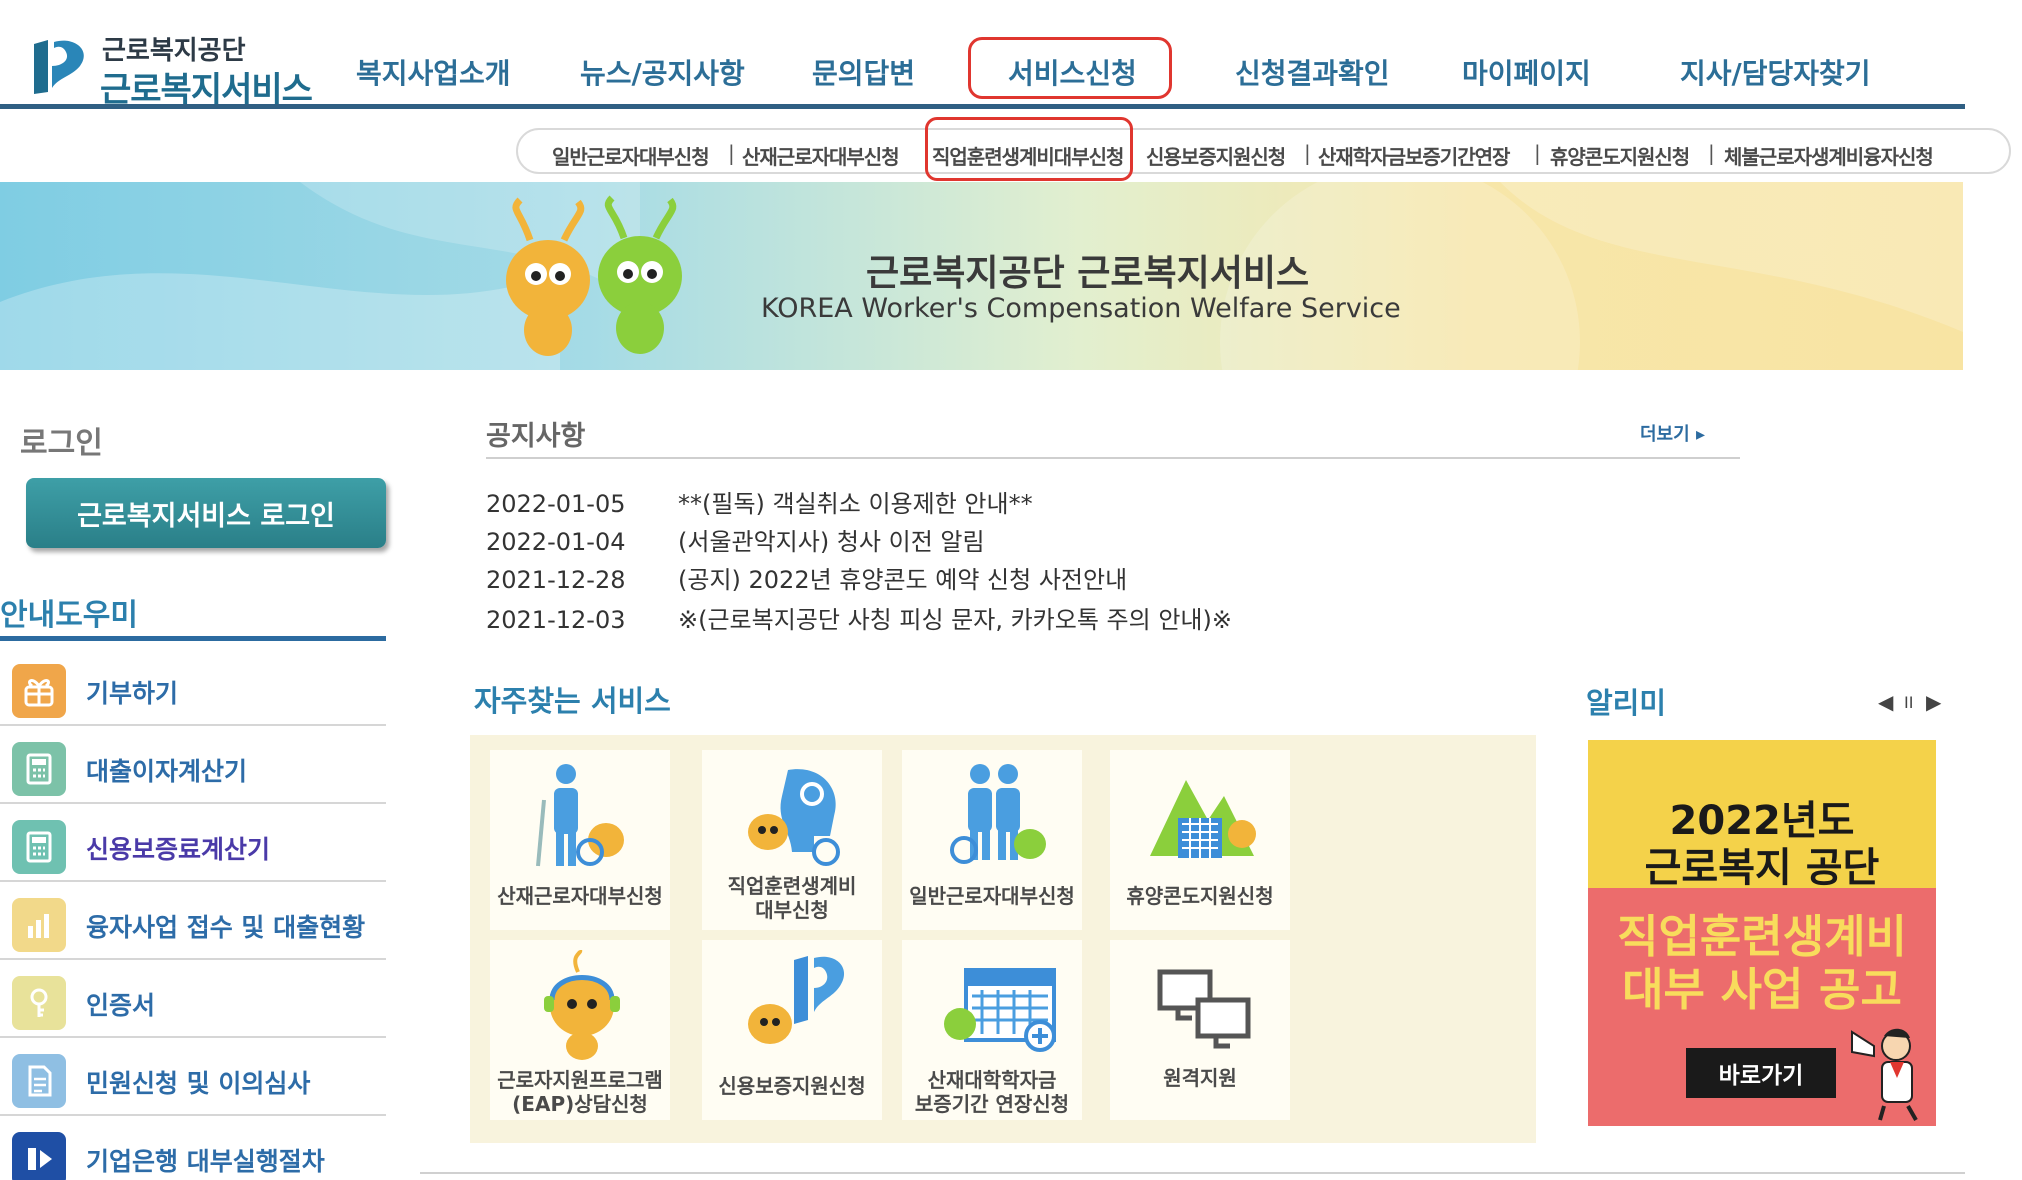 Image resolution: width=2022 pixels, height=1180 pixels. Describe the element at coordinates (580, 815) in the screenshot. I see `injured-worker-icon` at that location.